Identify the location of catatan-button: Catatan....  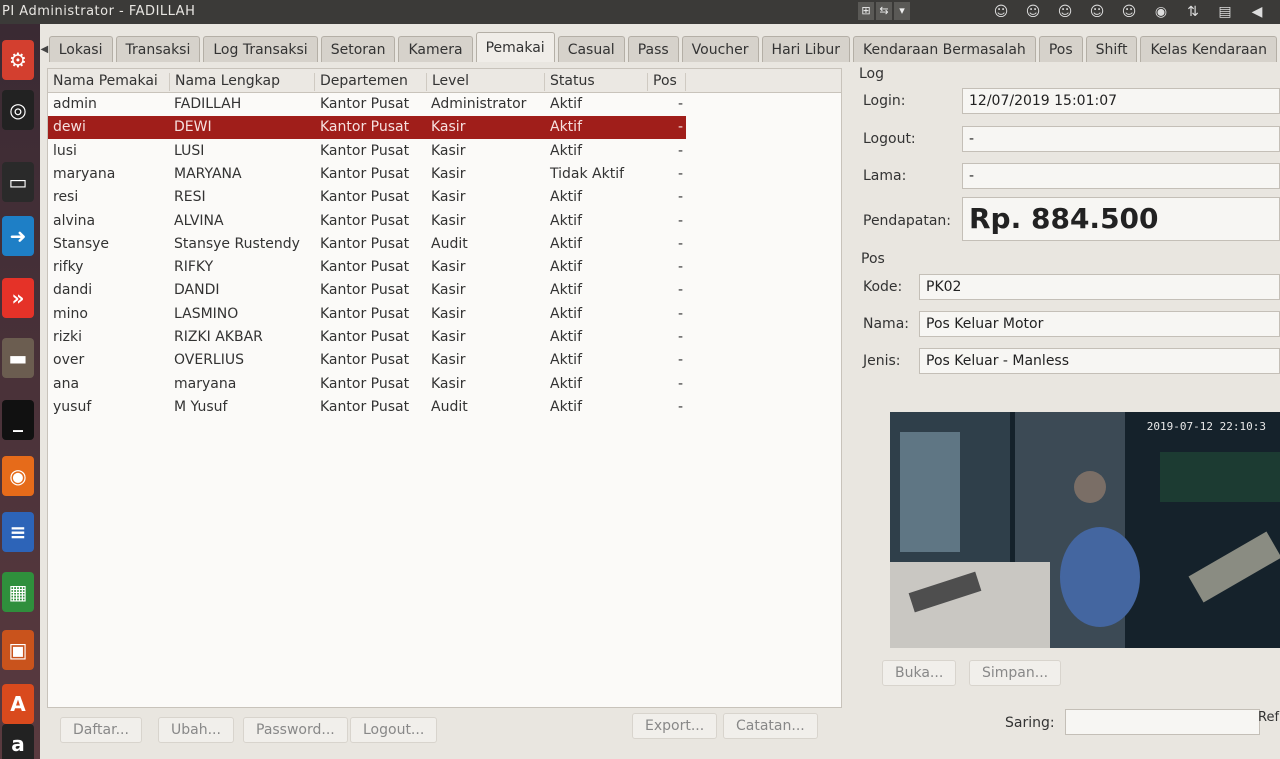
(770, 726).